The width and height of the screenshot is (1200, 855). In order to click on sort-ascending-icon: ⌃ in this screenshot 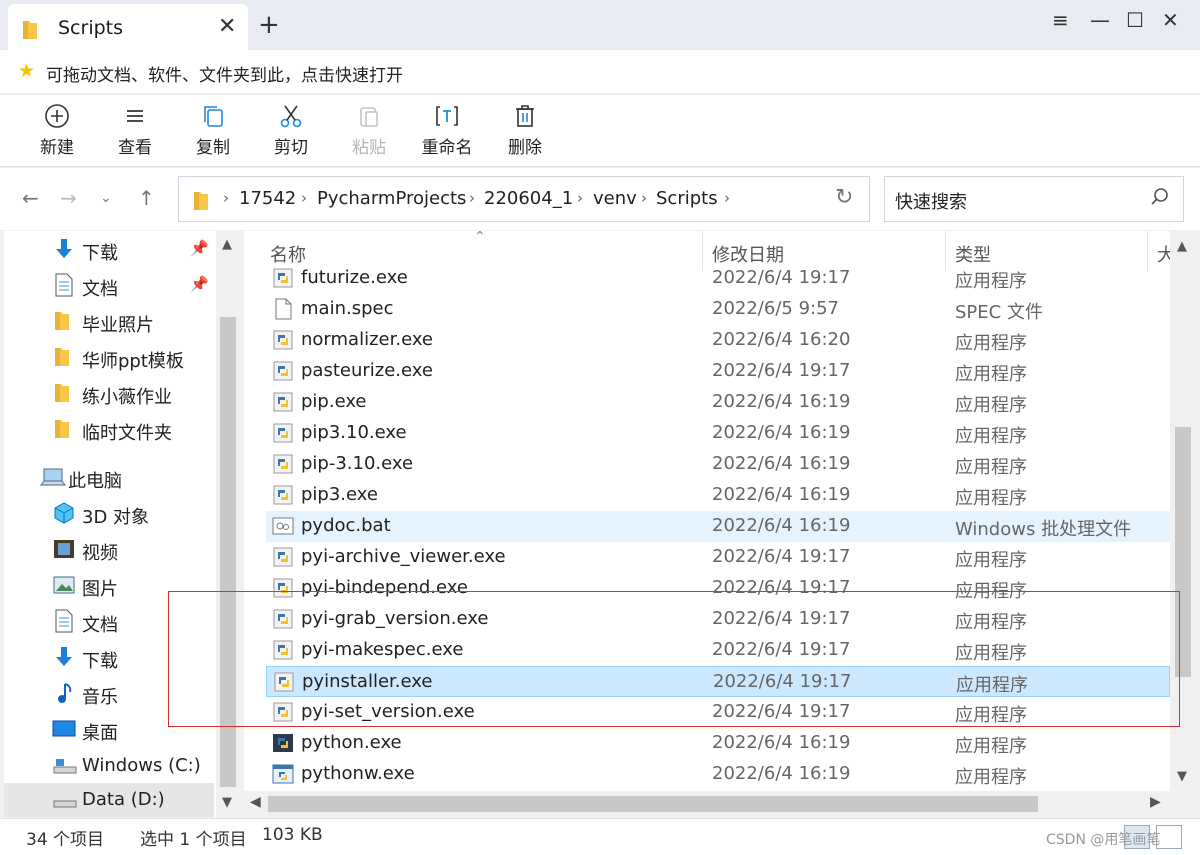, I will do `click(480, 238)`.